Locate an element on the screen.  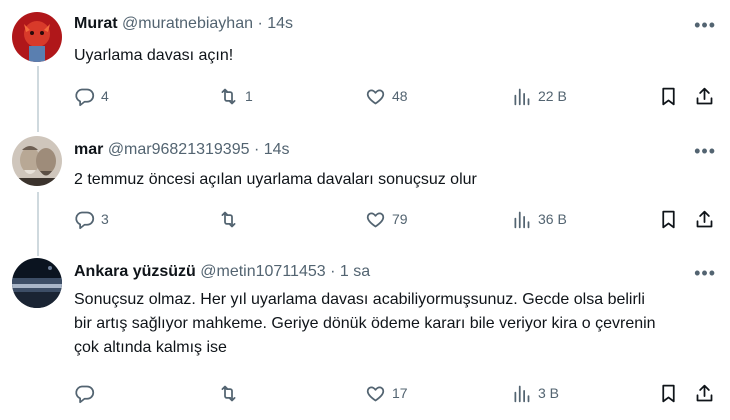
tweet-header: Murat @muratnebiayhan · 14s is located at coordinates (183, 24).